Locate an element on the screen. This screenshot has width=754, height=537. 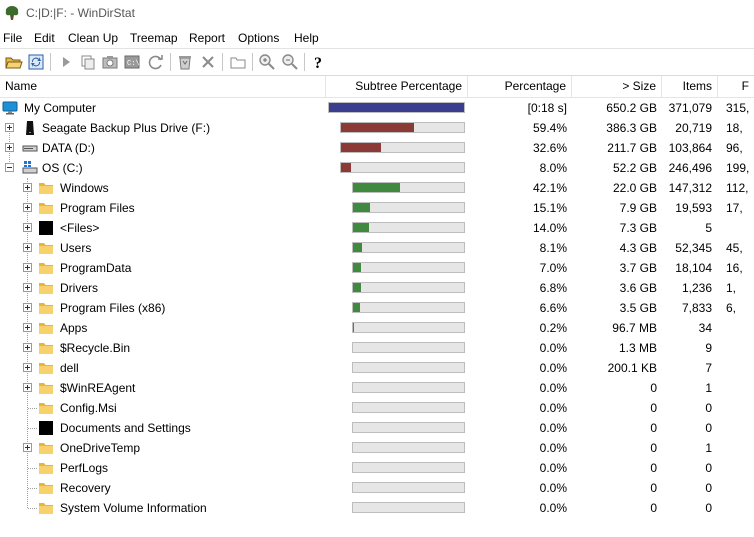
items-value: 7,833 is located at coordinates (696, 308).